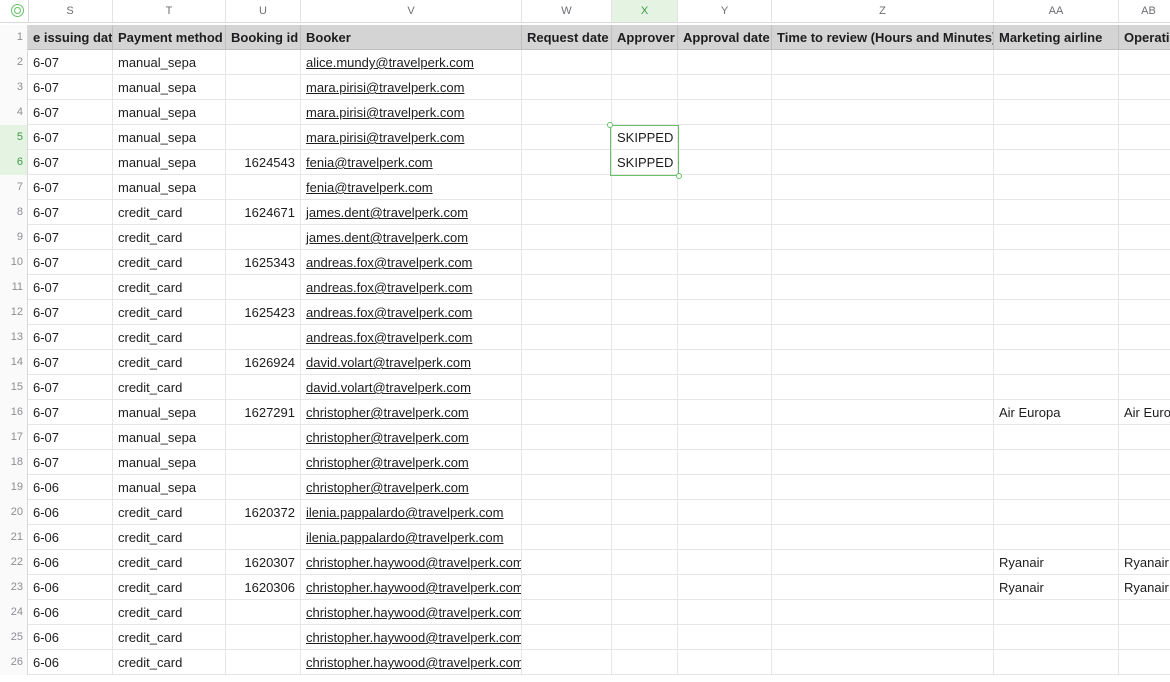 The height and width of the screenshot is (682, 1170). Describe the element at coordinates (411, 262) in the screenshot. I see `cell-booker: andreas.fox@travelperk.com` at that location.